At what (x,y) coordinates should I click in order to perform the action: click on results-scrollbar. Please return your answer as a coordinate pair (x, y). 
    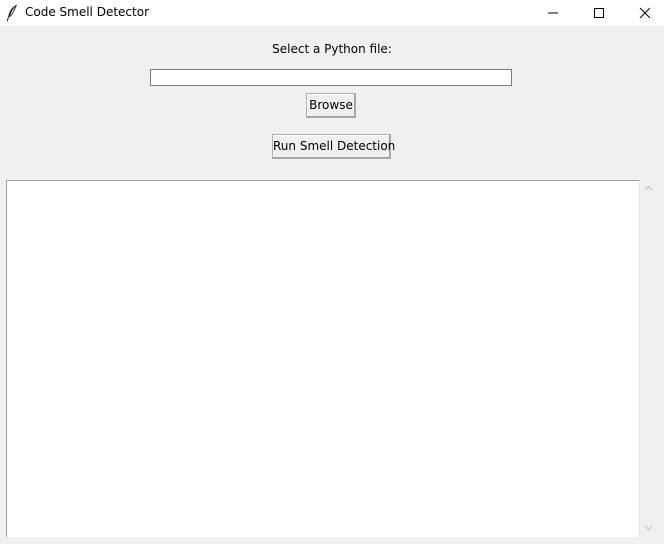
    Looking at the image, I should click on (648, 358).